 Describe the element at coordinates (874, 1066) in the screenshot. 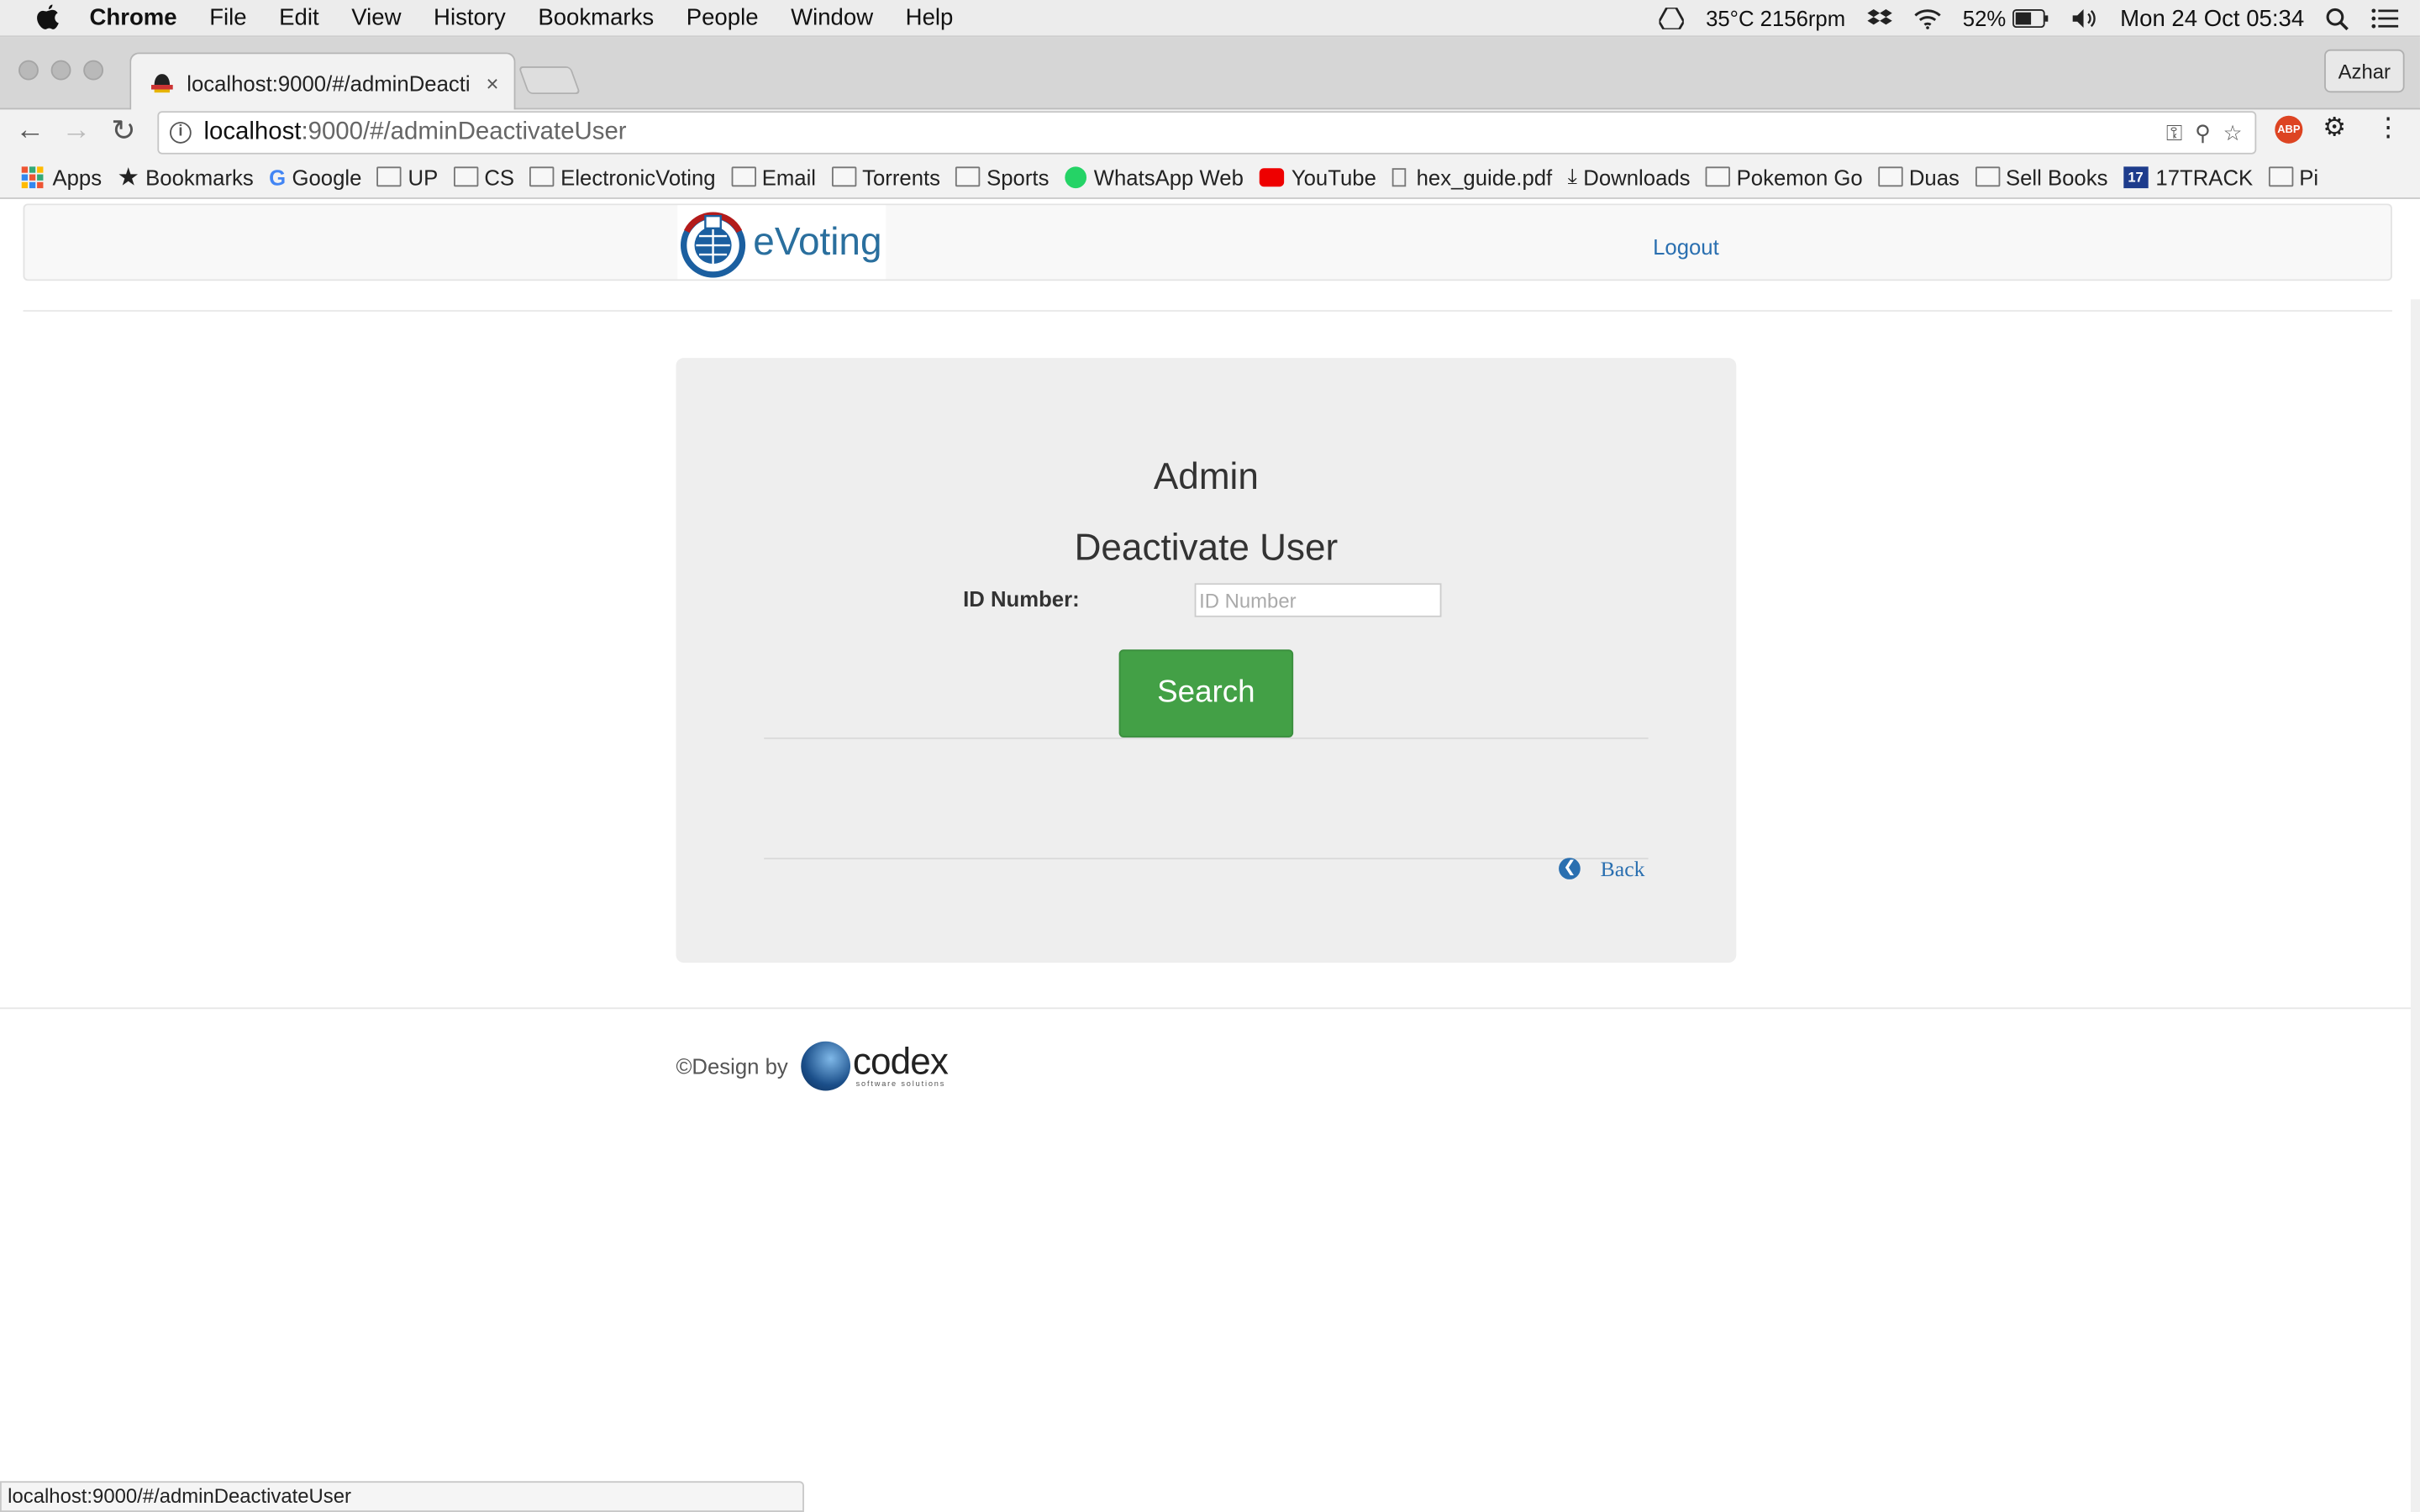

I see `codex-logo: codex software solutions` at that location.